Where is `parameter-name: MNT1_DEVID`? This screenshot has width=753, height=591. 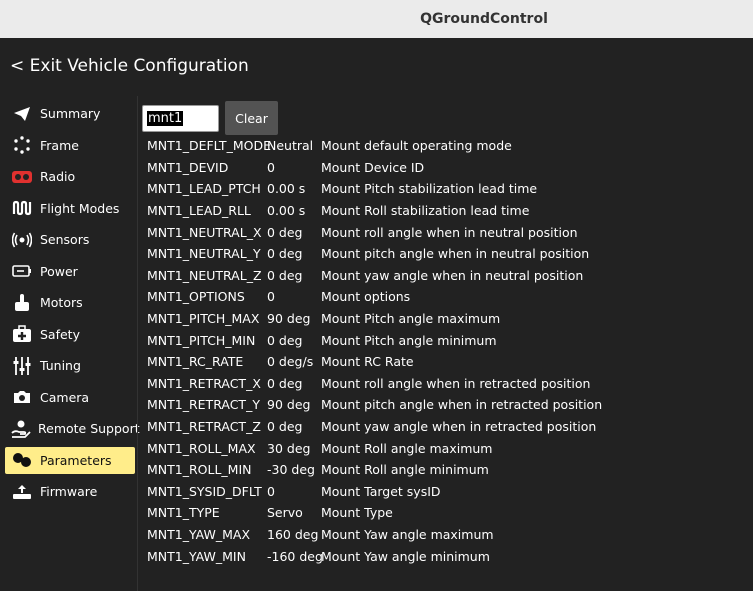
parameter-name: MNT1_DEVID is located at coordinates (188, 167).